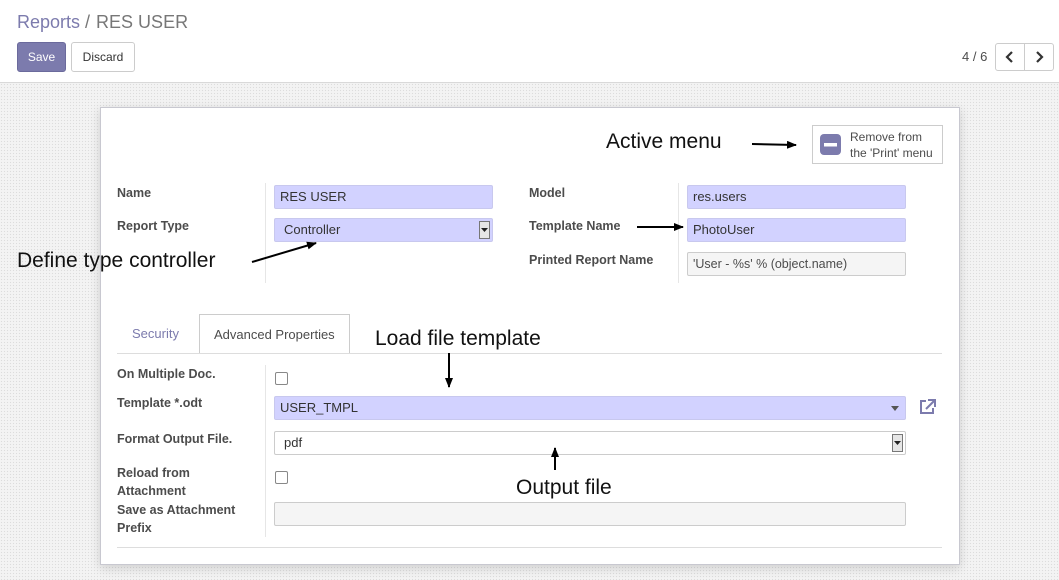  What do you see at coordinates (153, 473) in the screenshot?
I see `reload-attachment-label-line1: Reload from` at bounding box center [153, 473].